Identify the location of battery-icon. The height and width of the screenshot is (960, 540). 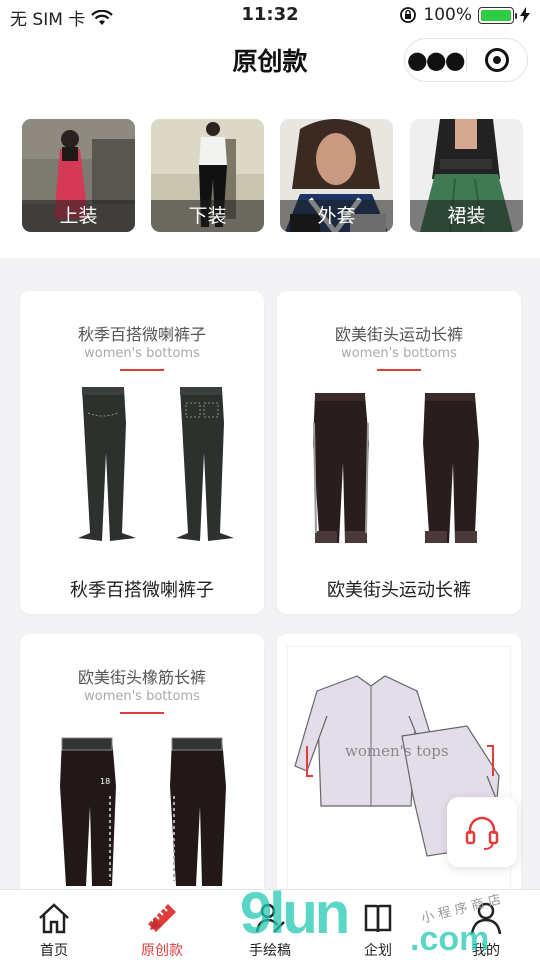
(497, 15).